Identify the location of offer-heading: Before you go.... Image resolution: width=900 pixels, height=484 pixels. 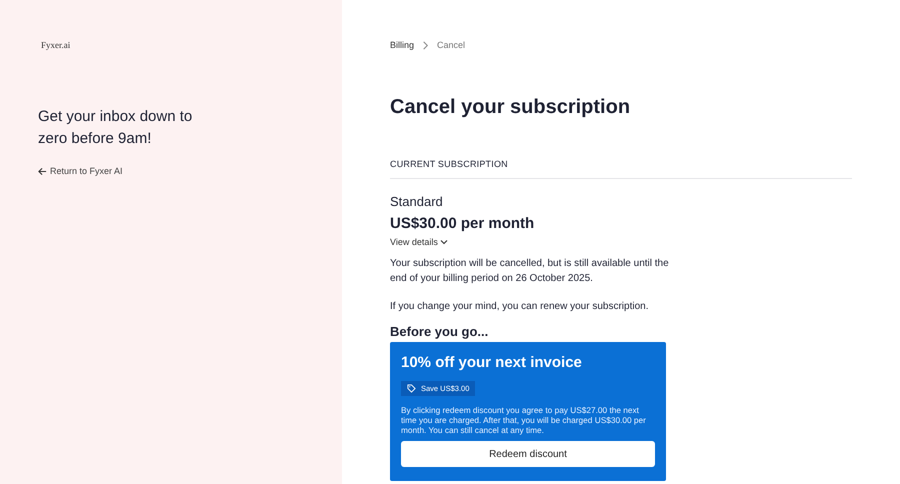
(440, 331).